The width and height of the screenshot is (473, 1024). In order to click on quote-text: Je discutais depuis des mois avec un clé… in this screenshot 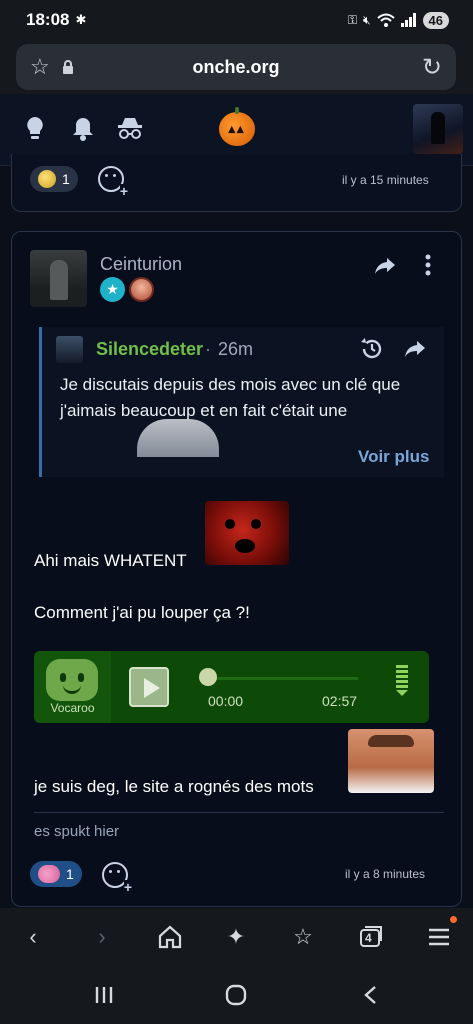, I will do `click(230, 397)`.